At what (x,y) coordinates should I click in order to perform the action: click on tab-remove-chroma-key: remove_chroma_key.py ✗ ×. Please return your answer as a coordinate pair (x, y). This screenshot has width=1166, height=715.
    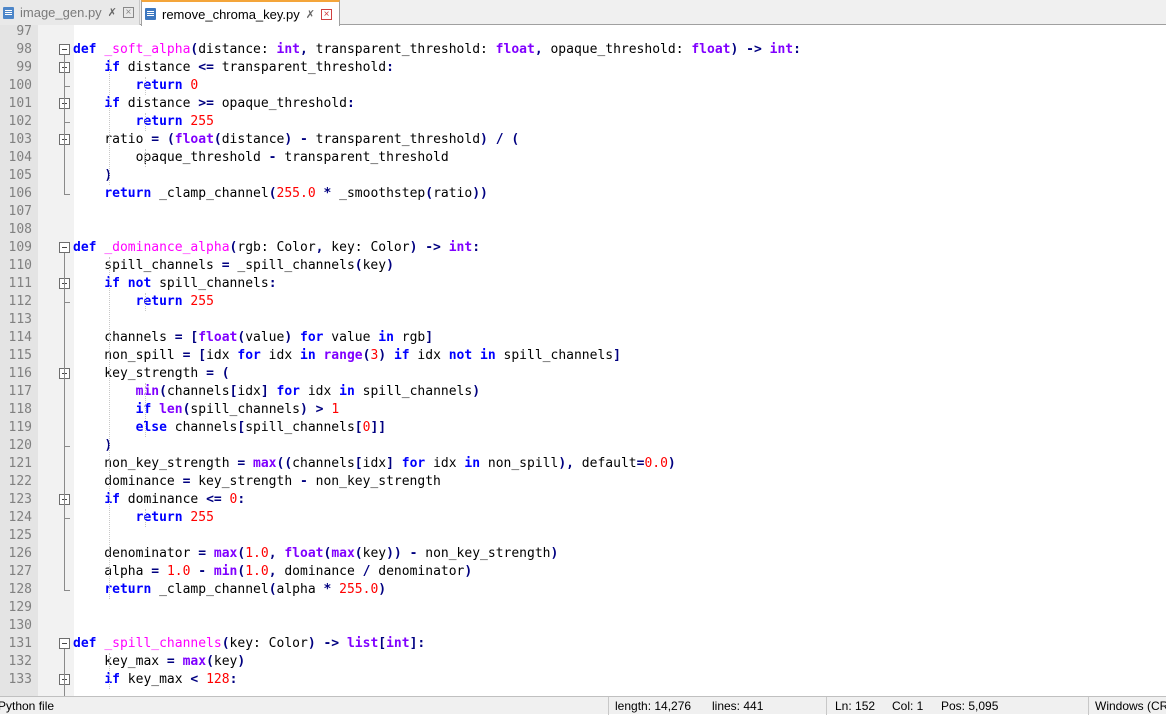
    Looking at the image, I should click on (240, 13).